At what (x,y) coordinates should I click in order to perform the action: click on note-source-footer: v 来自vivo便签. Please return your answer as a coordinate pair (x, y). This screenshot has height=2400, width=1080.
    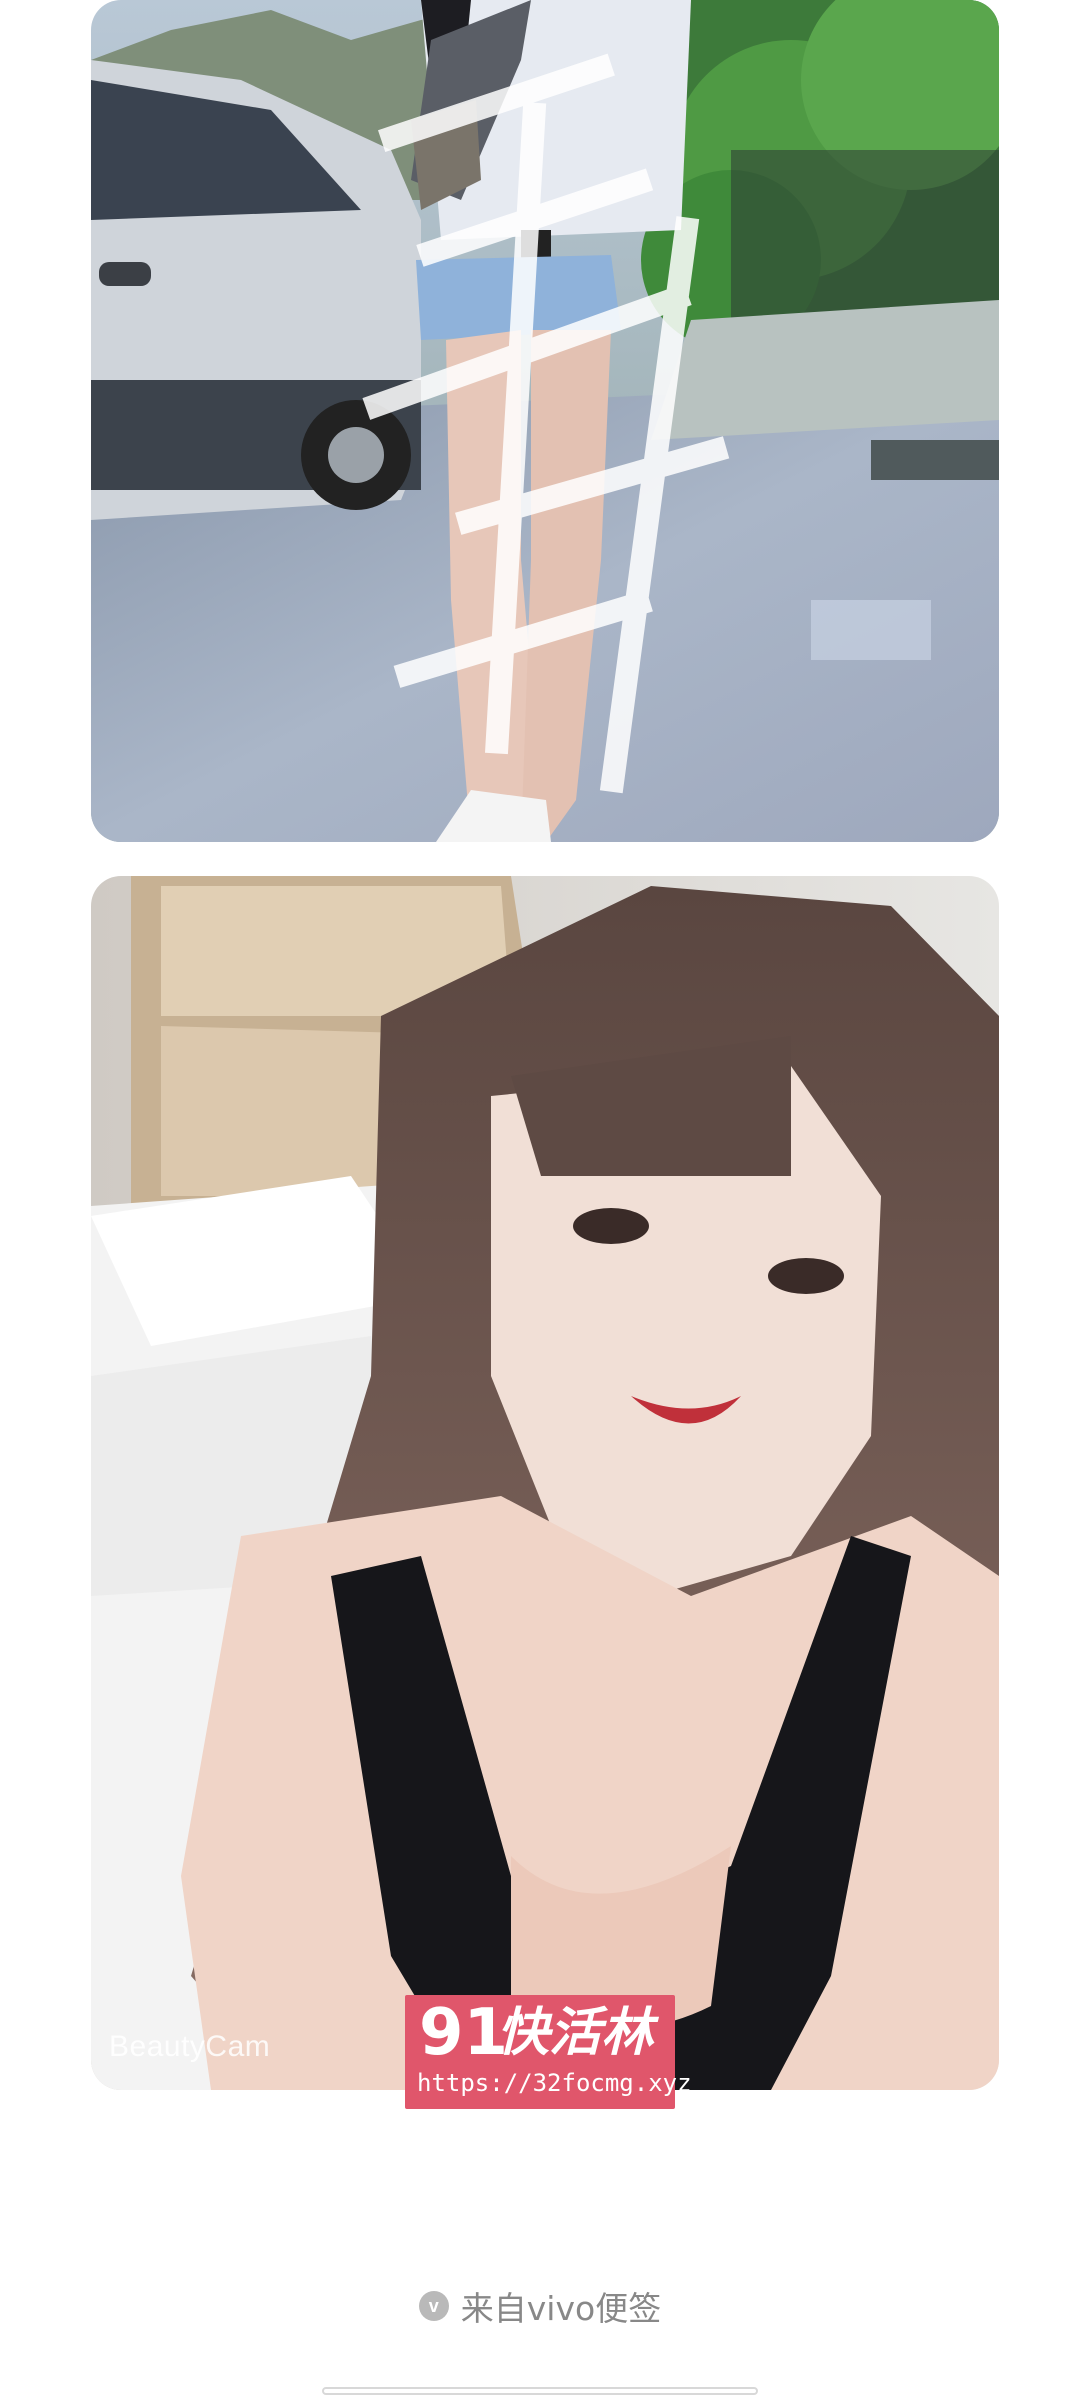
    Looking at the image, I should click on (540, 2306).